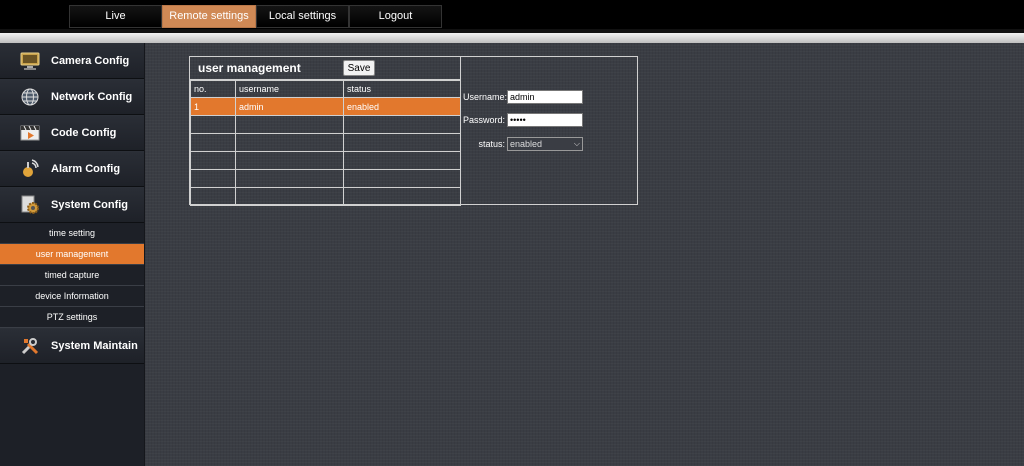  What do you see at coordinates (512, 38) in the screenshot?
I see `header-divider` at bounding box center [512, 38].